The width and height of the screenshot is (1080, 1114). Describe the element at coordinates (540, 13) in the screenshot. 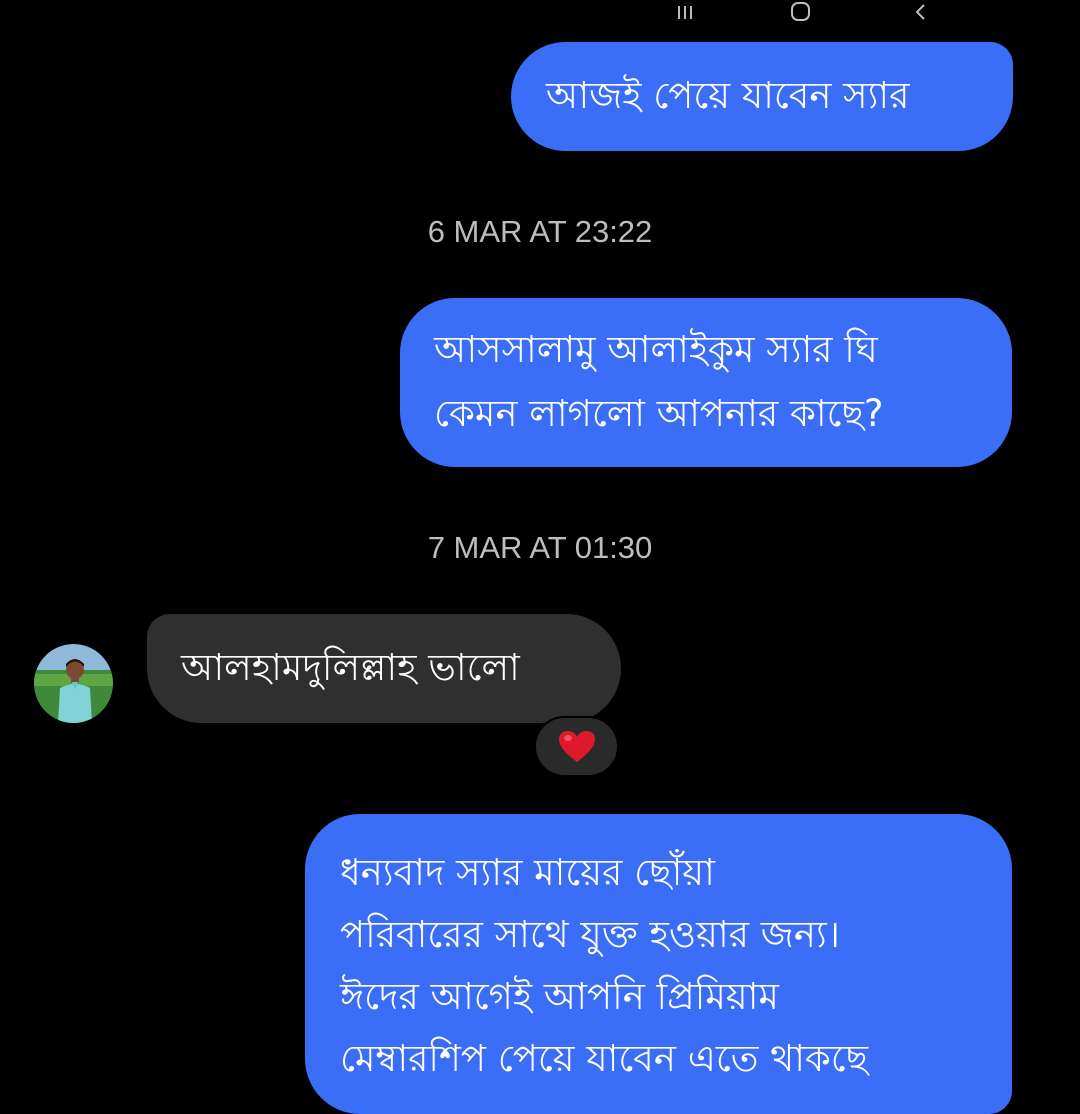

I see `system-nav-bar` at that location.